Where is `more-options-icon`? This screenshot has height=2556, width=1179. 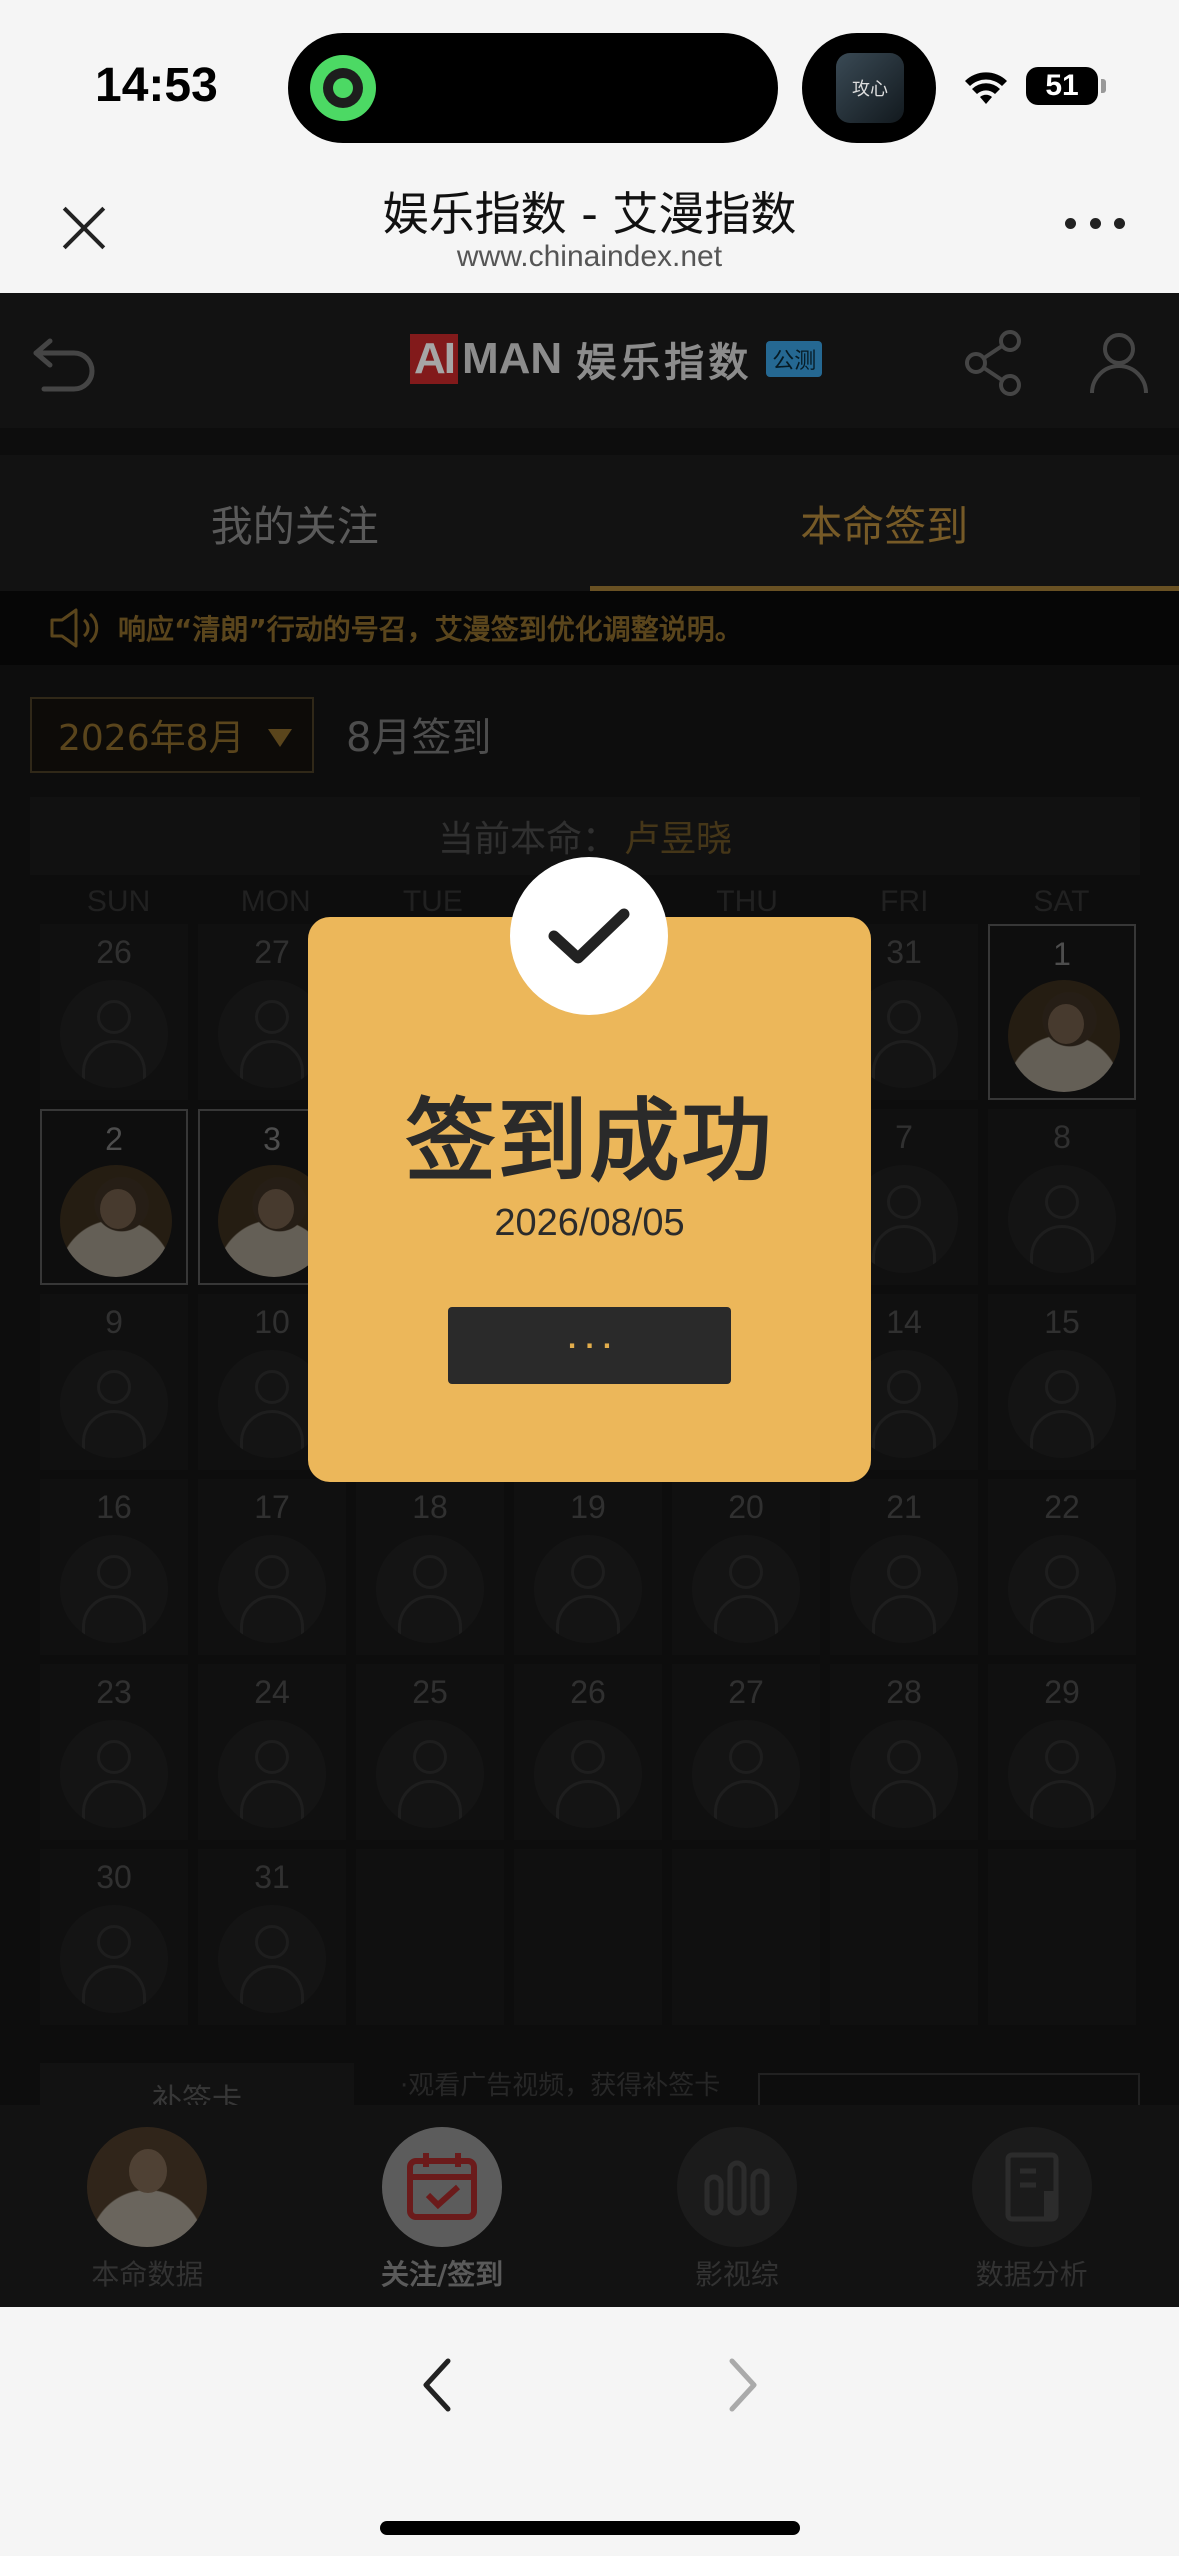
more-options-icon is located at coordinates (1095, 224).